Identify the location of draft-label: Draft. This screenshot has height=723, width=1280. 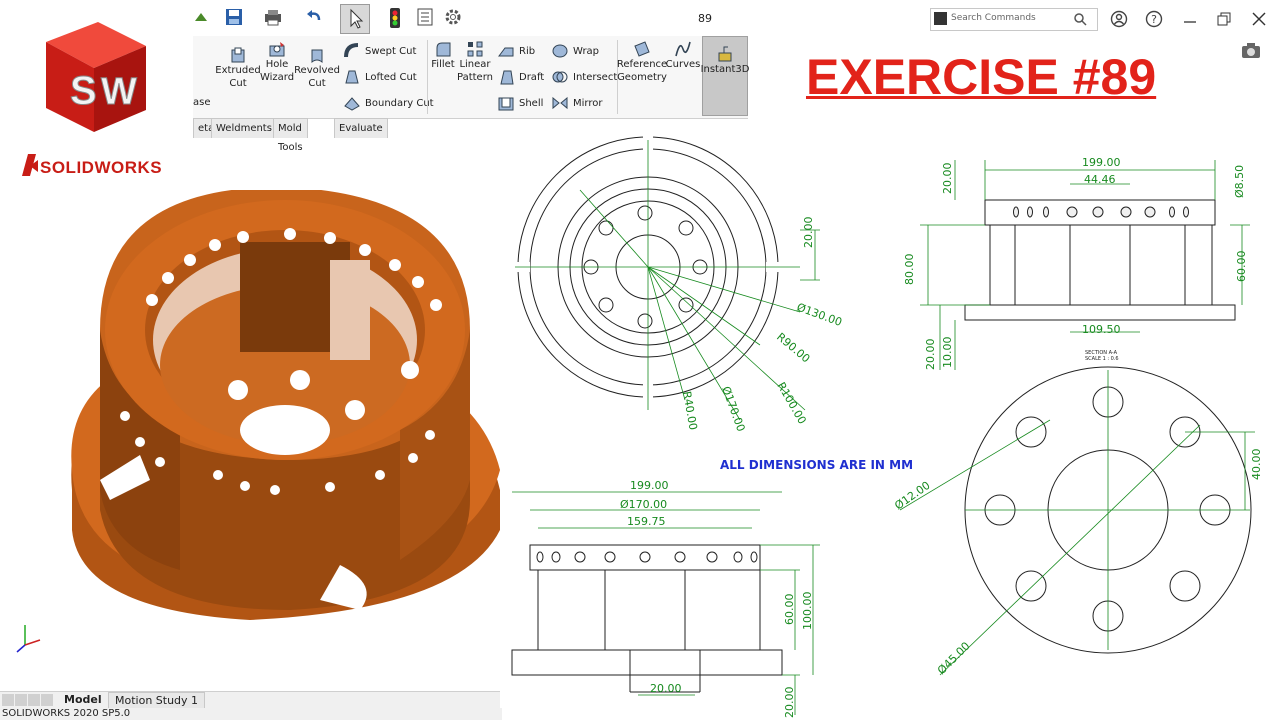
(532, 77).